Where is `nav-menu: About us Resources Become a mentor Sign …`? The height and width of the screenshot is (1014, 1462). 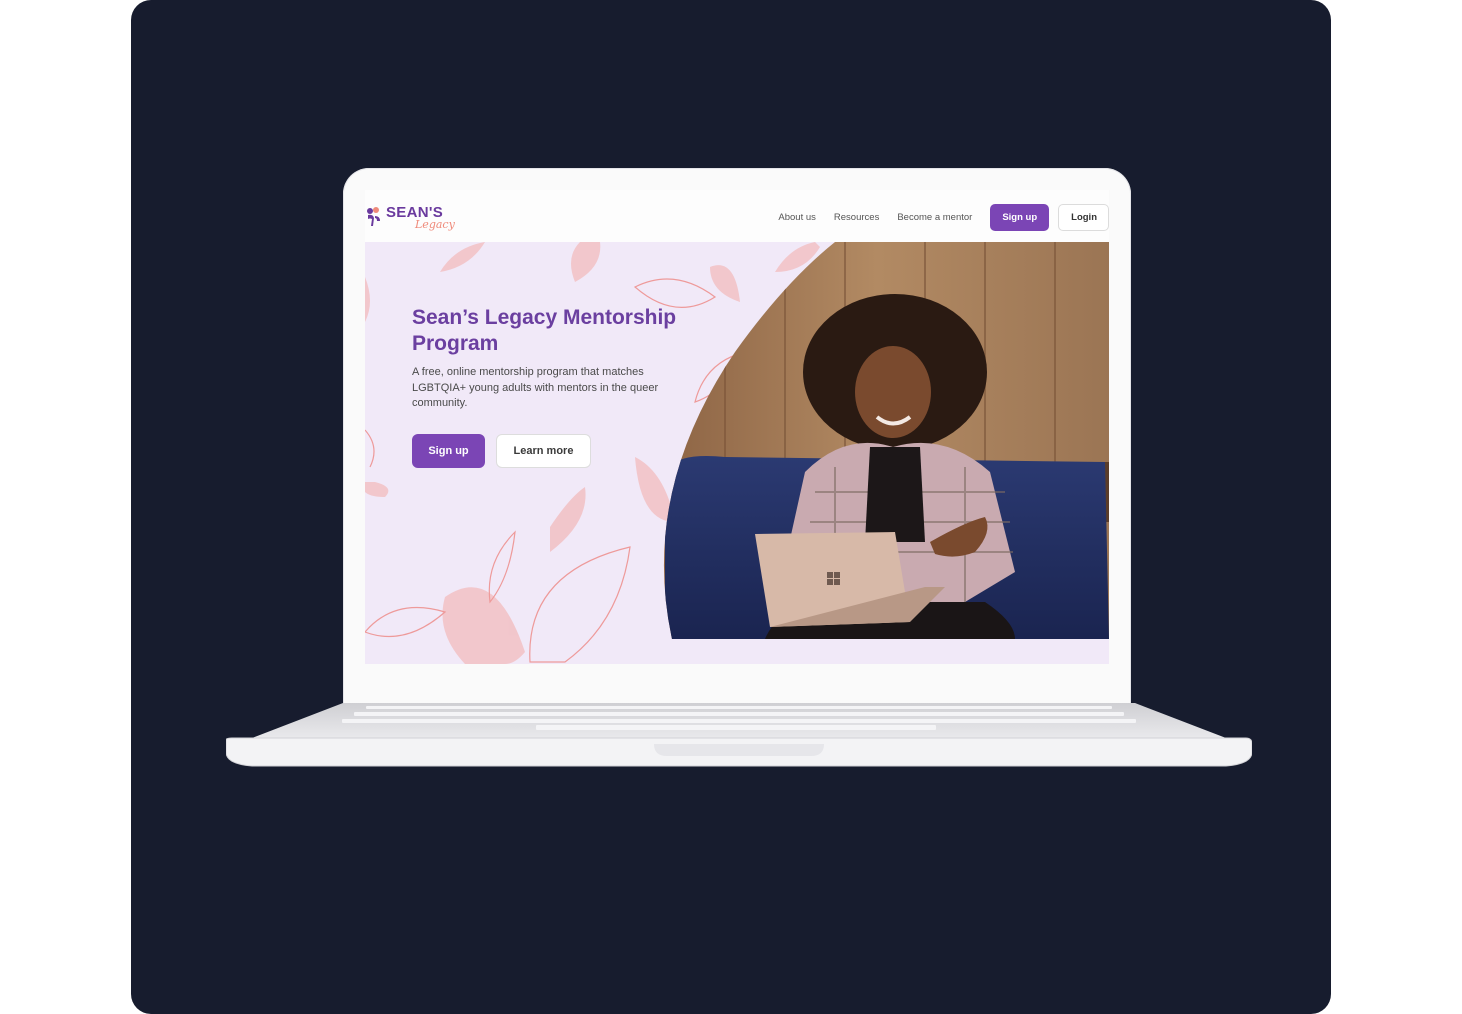 nav-menu: About us Resources Become a mentor Sign … is located at coordinates (943, 217).